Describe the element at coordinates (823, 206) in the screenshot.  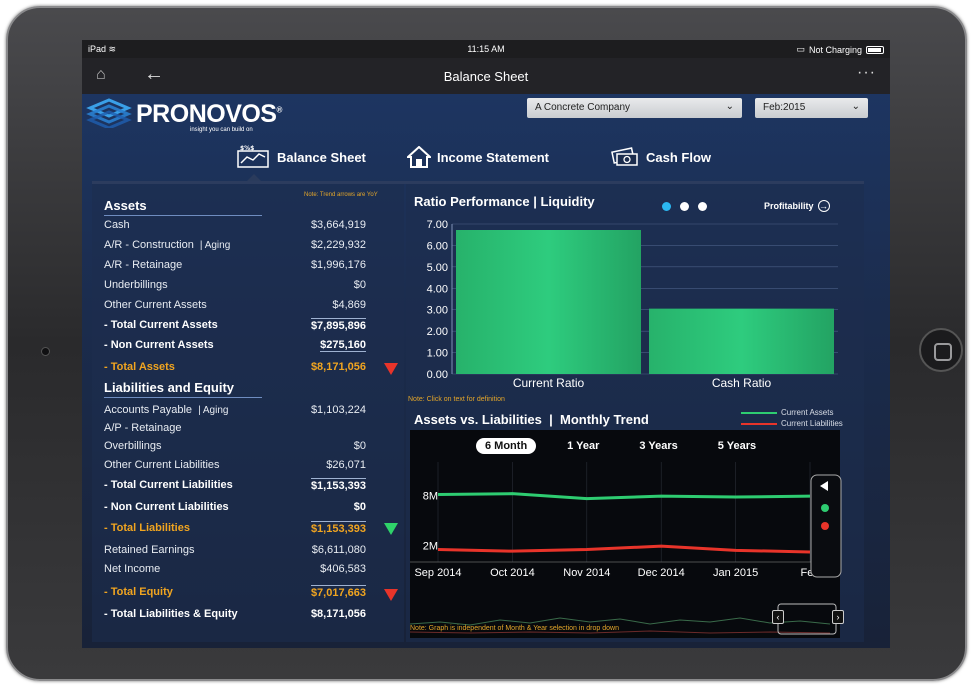
I see `arrow-right-circle-icon: →` at that location.